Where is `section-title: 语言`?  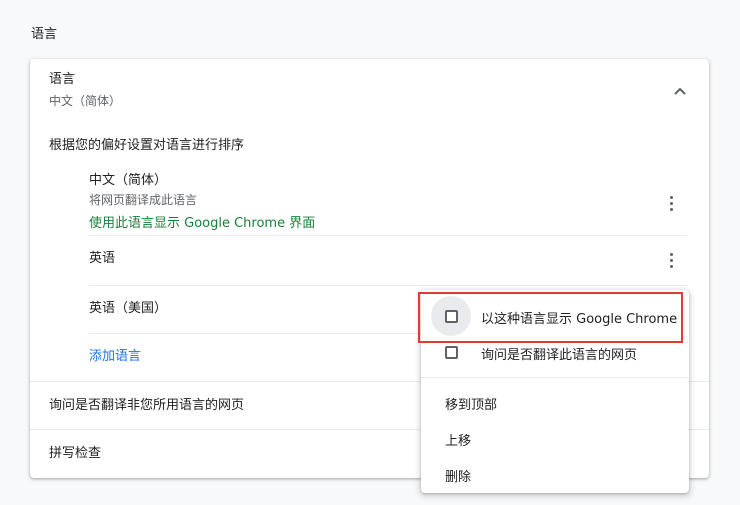
section-title: 语言 is located at coordinates (44, 34).